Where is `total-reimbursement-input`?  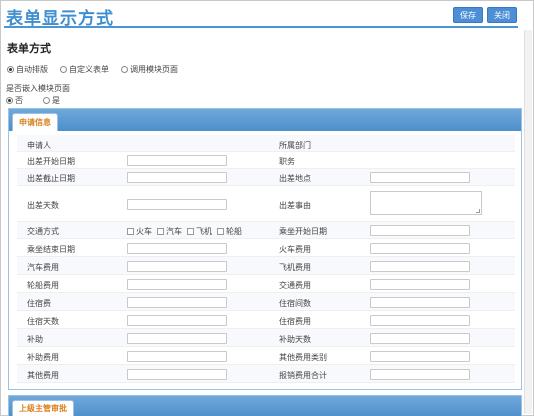
total-reimbursement-input is located at coordinates (420, 374).